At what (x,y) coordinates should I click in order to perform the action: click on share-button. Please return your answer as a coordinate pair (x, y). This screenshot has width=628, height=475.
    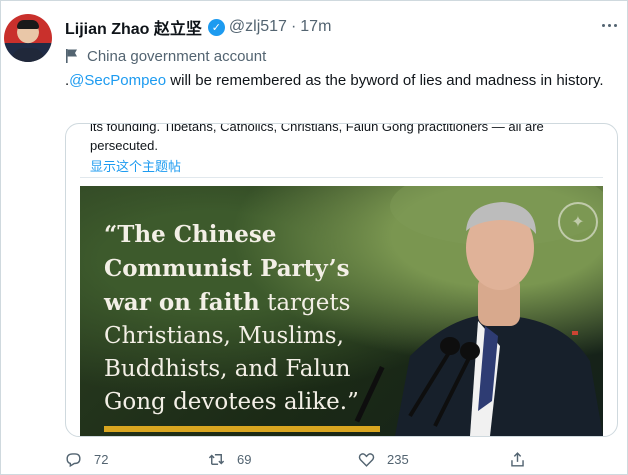
    Looking at the image, I should click on (517, 459).